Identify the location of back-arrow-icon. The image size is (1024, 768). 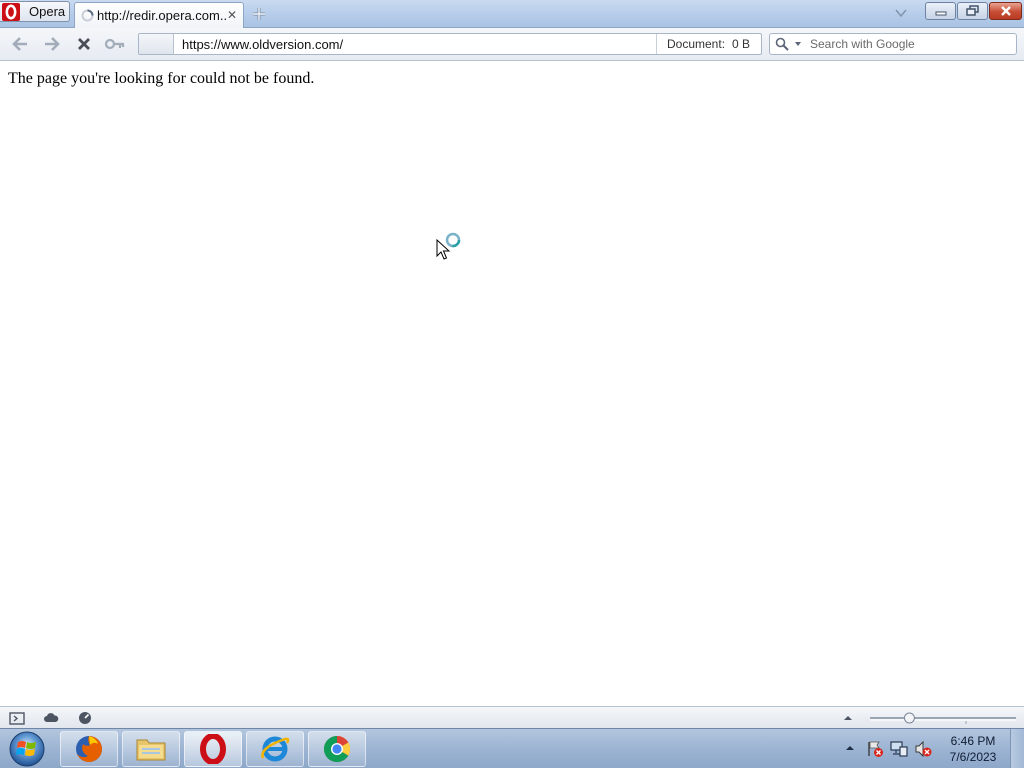
(19, 44).